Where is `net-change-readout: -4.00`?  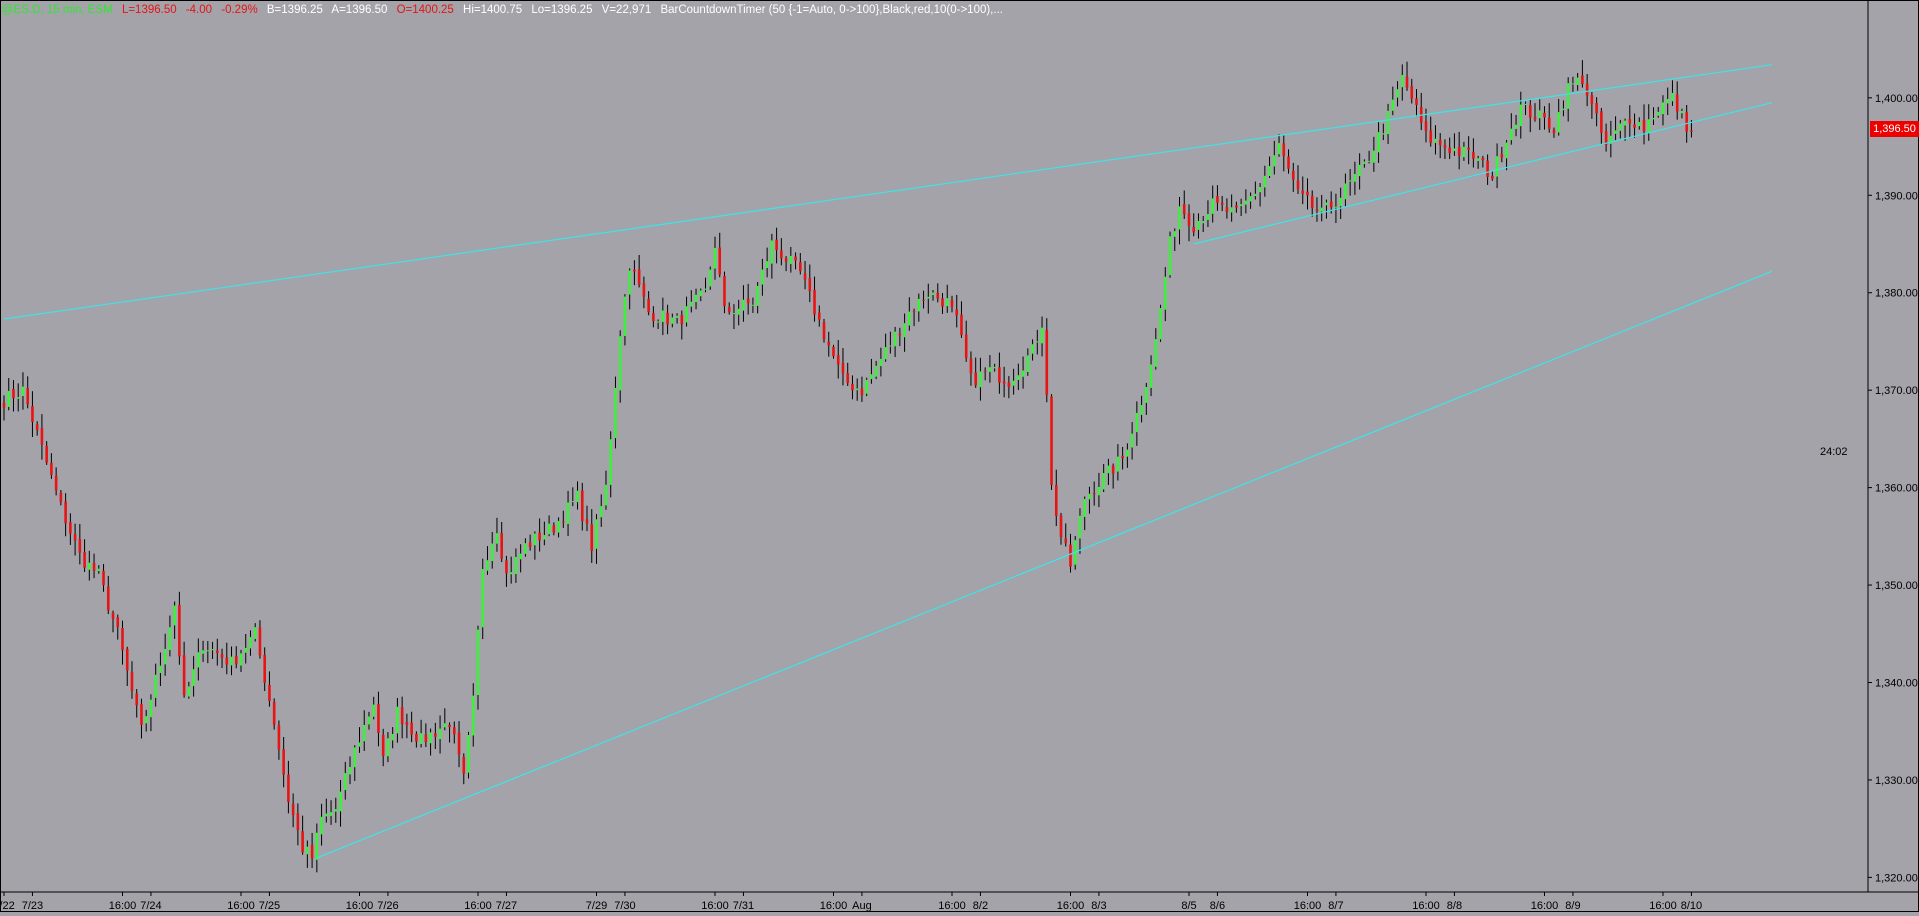 net-change-readout: -4.00 is located at coordinates (199, 10).